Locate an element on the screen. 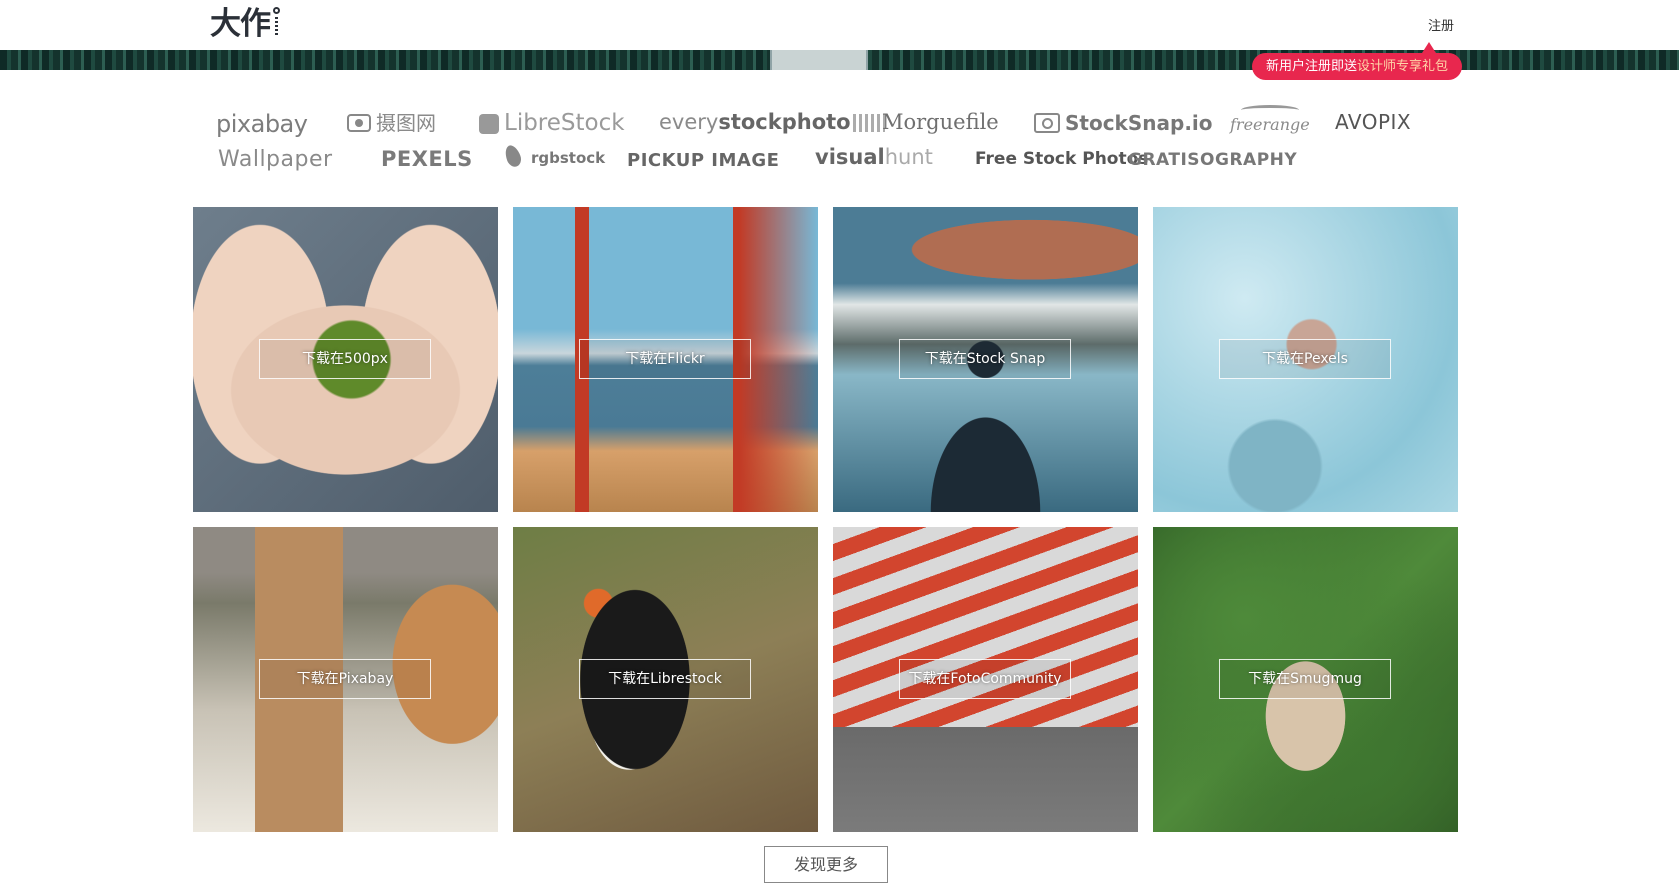 This screenshot has width=1679, height=890. photo-tile: 下载在Librestock is located at coordinates (665, 679).